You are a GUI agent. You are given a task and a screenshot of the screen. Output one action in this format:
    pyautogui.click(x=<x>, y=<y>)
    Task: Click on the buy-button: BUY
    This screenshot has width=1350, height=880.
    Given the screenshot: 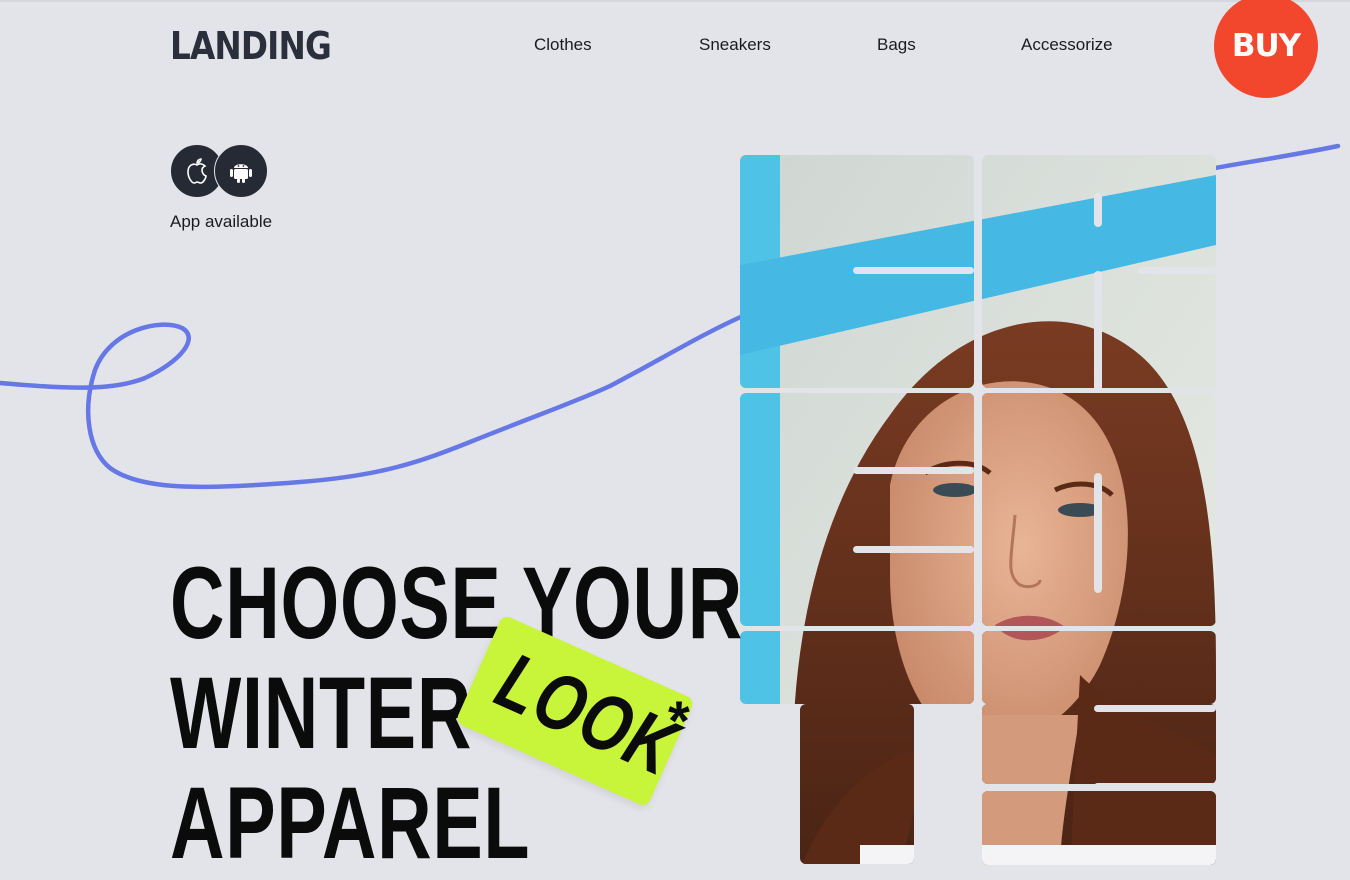 What is the action you would take?
    pyautogui.click(x=1266, y=49)
    